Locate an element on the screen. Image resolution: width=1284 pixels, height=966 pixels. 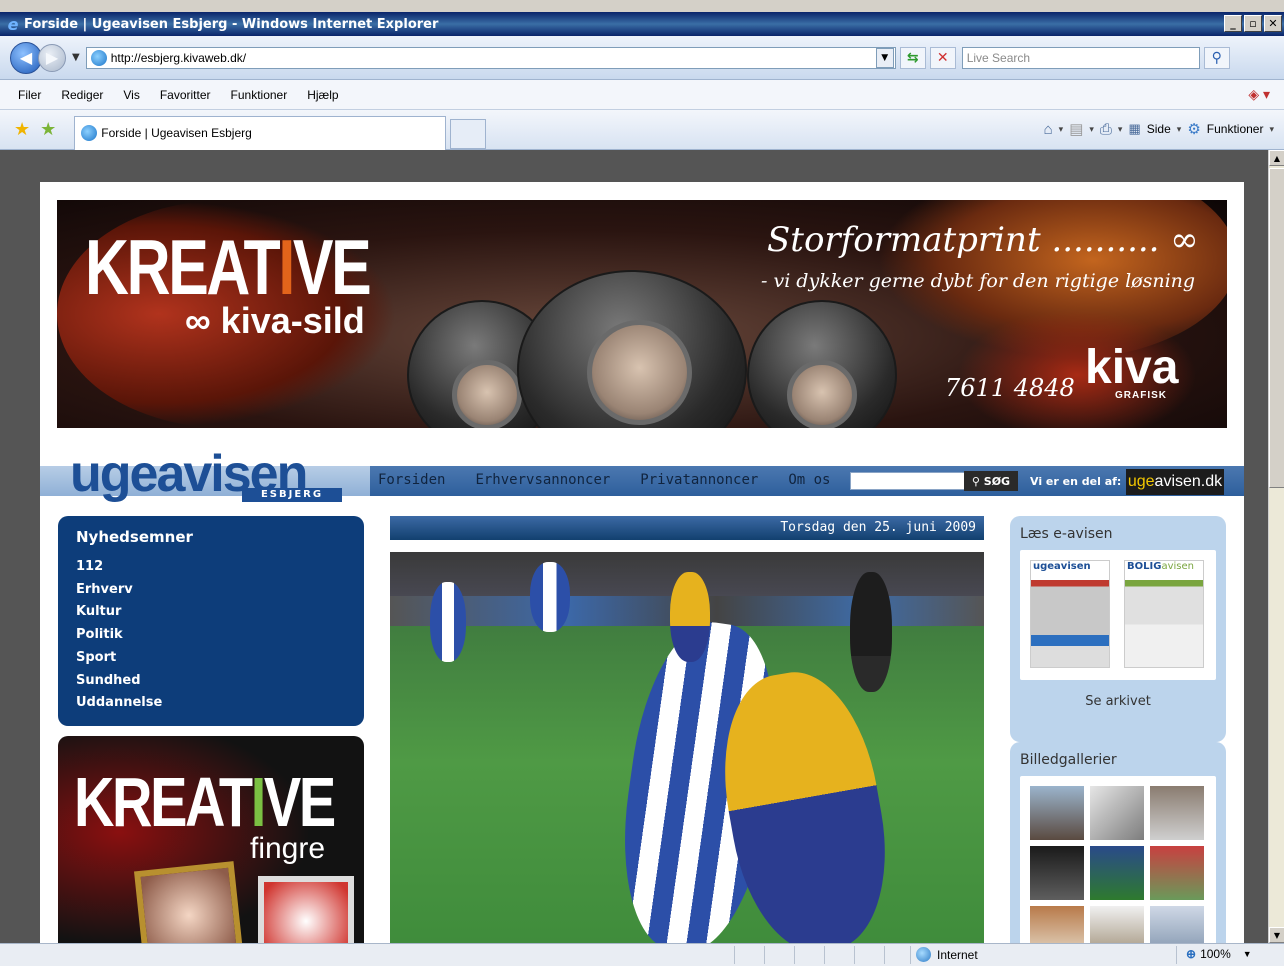
nav-privatannoncer: Privatannoncer is located at coordinates (699, 480).